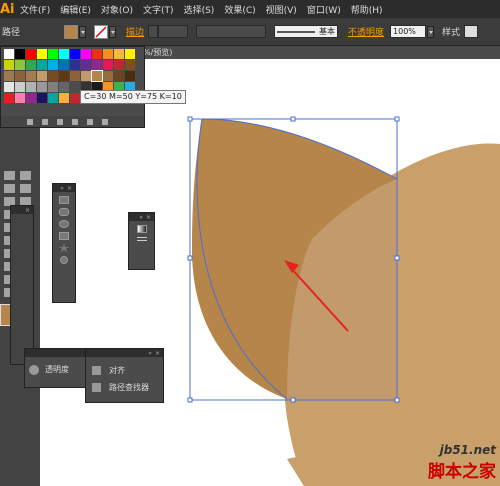 The height and width of the screenshot is (486, 500). I want to click on rounded-rect-tool-icon, so click(64, 212).